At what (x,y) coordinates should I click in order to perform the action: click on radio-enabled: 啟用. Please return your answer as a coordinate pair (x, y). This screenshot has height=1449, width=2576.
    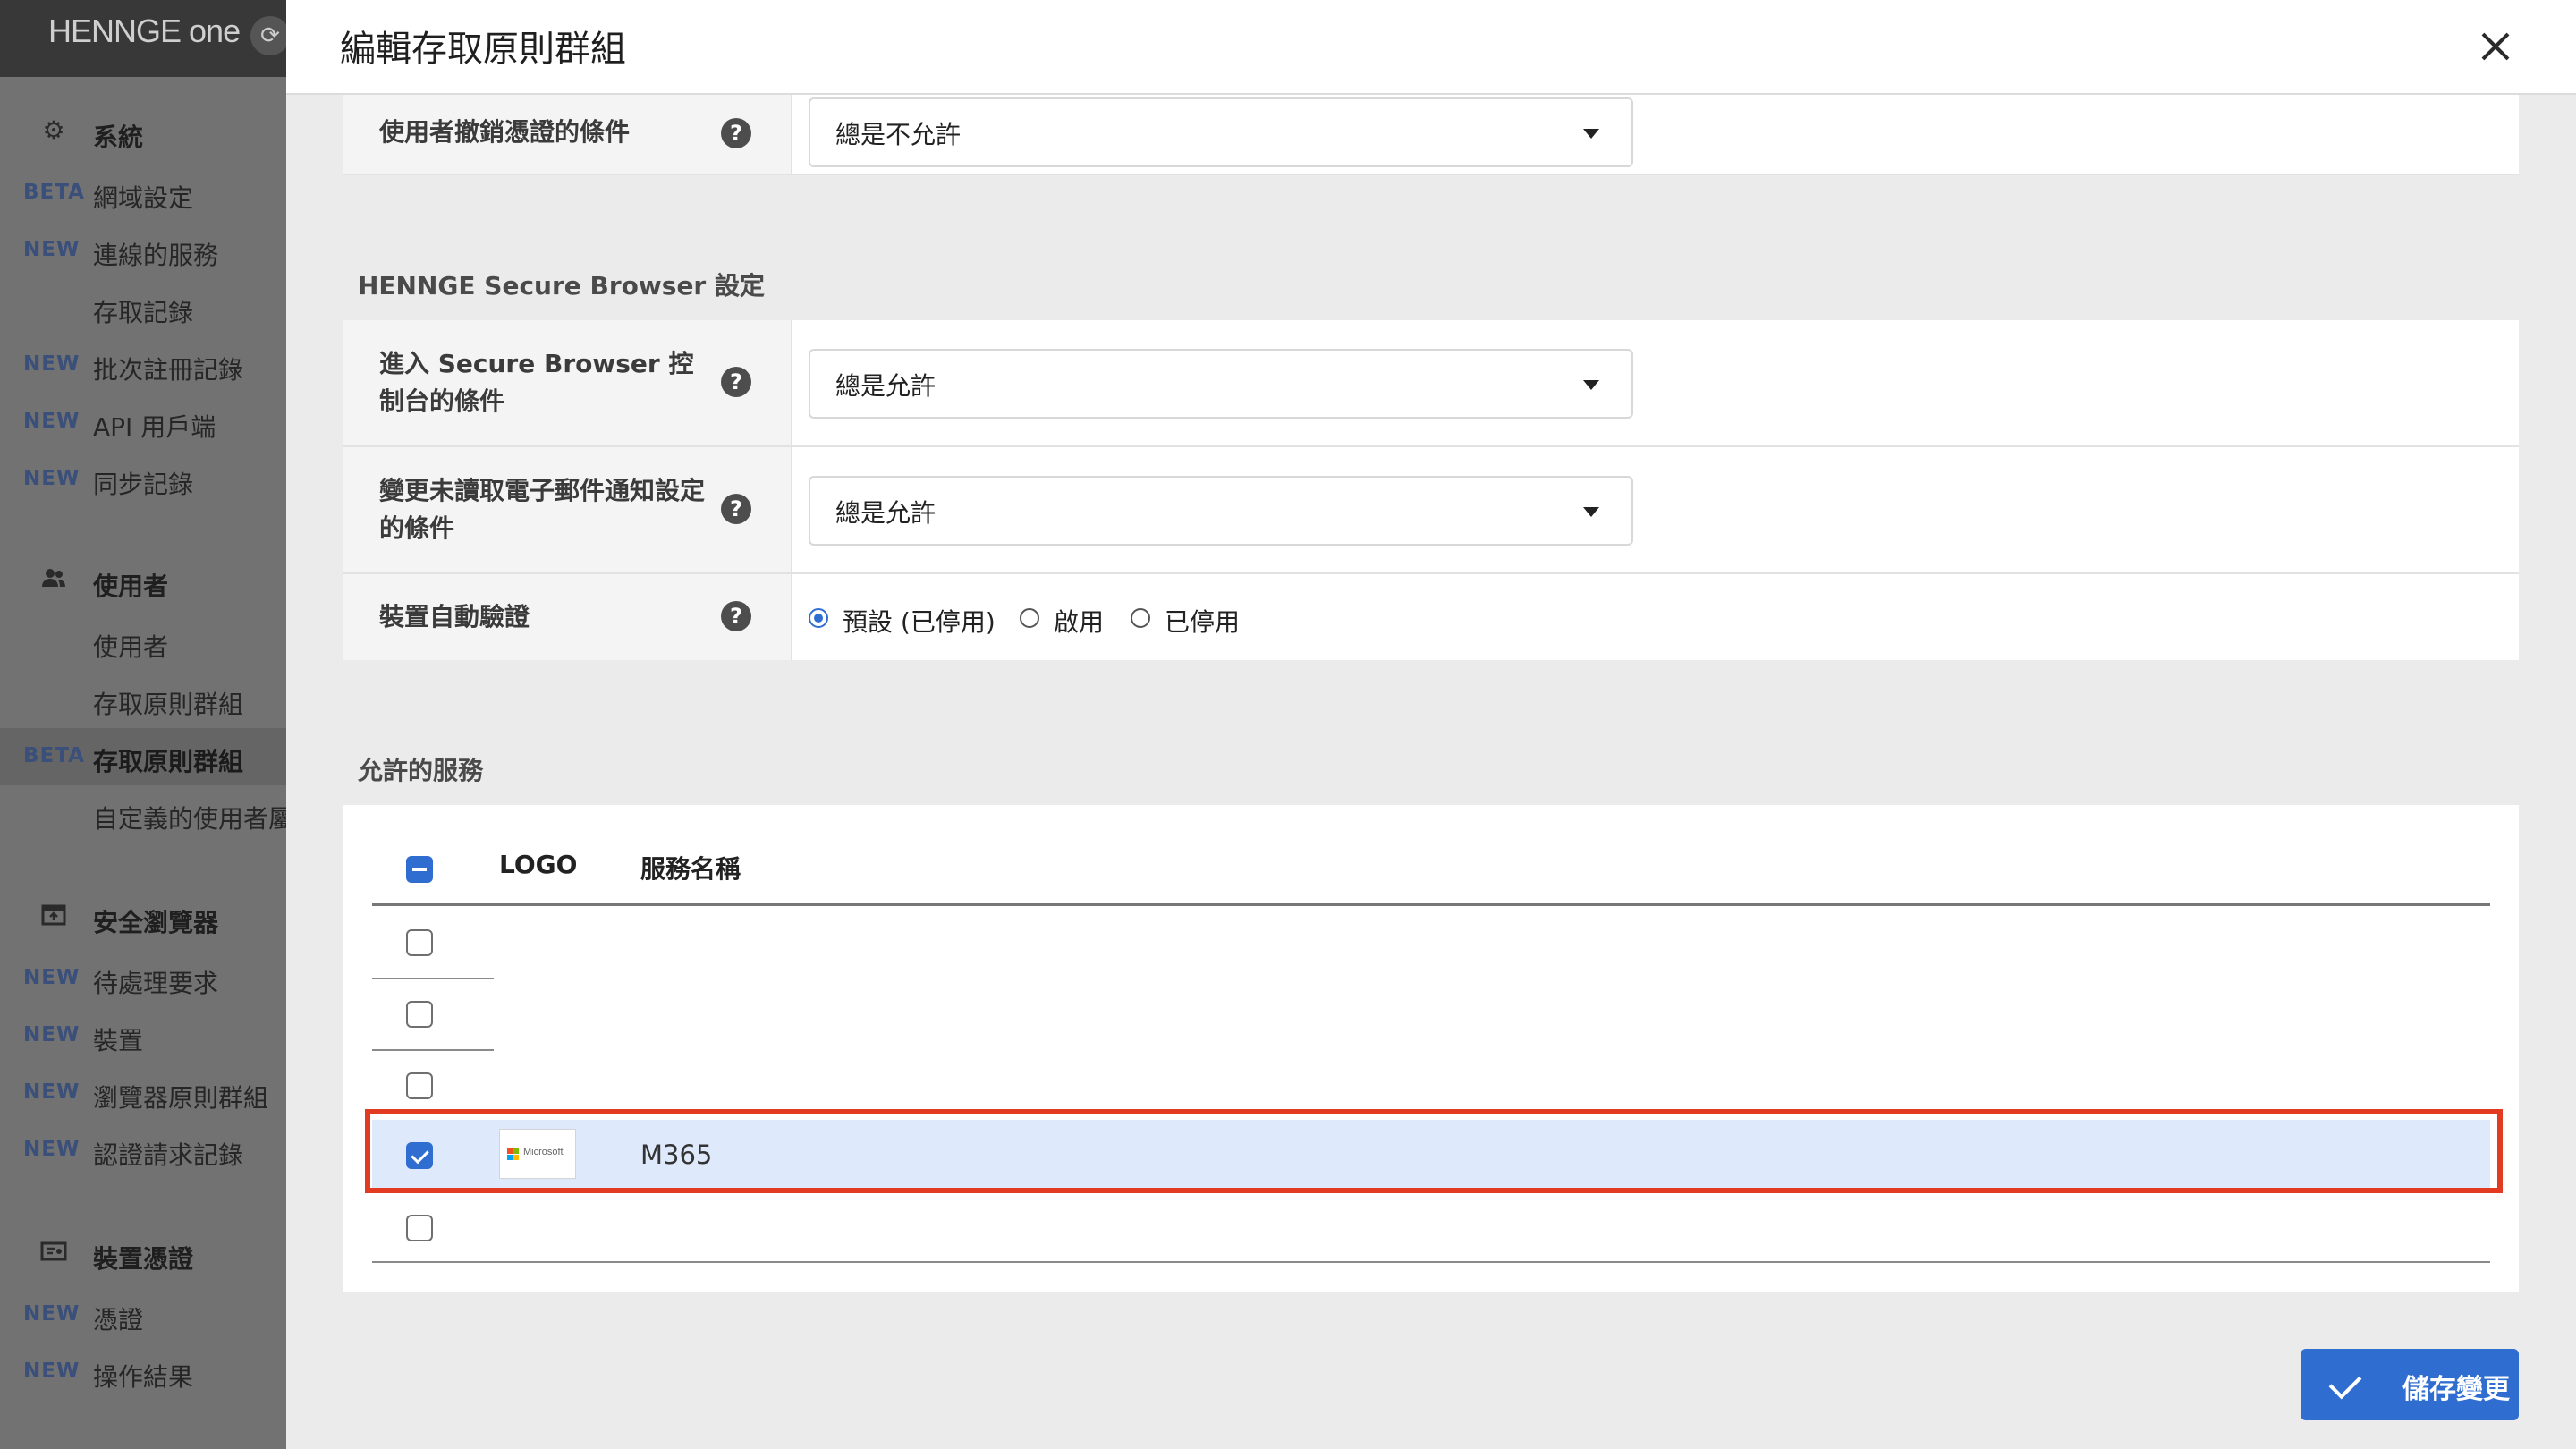
    Looking at the image, I should click on (1069, 619).